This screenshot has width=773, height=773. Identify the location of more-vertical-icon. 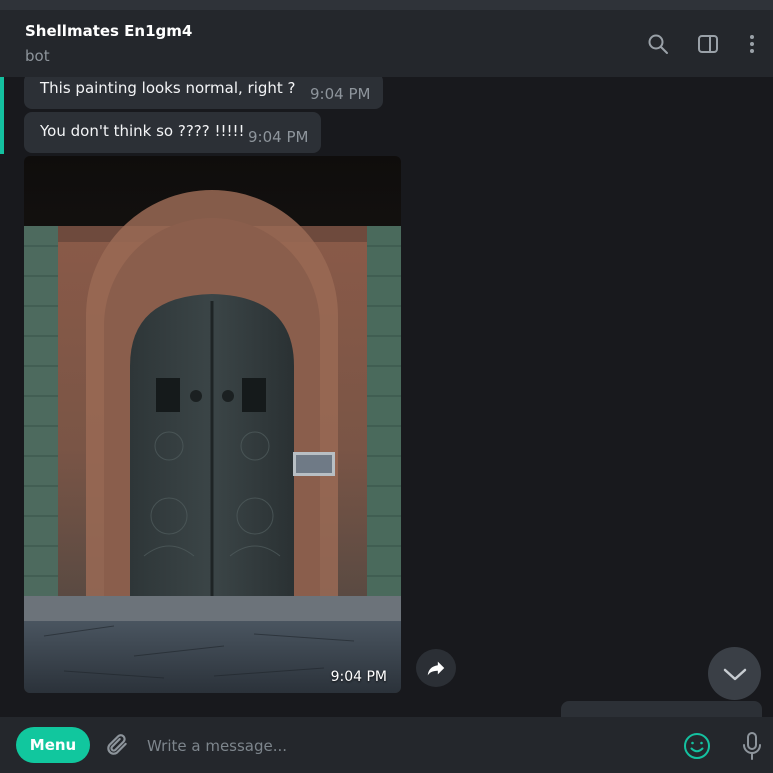
(752, 44).